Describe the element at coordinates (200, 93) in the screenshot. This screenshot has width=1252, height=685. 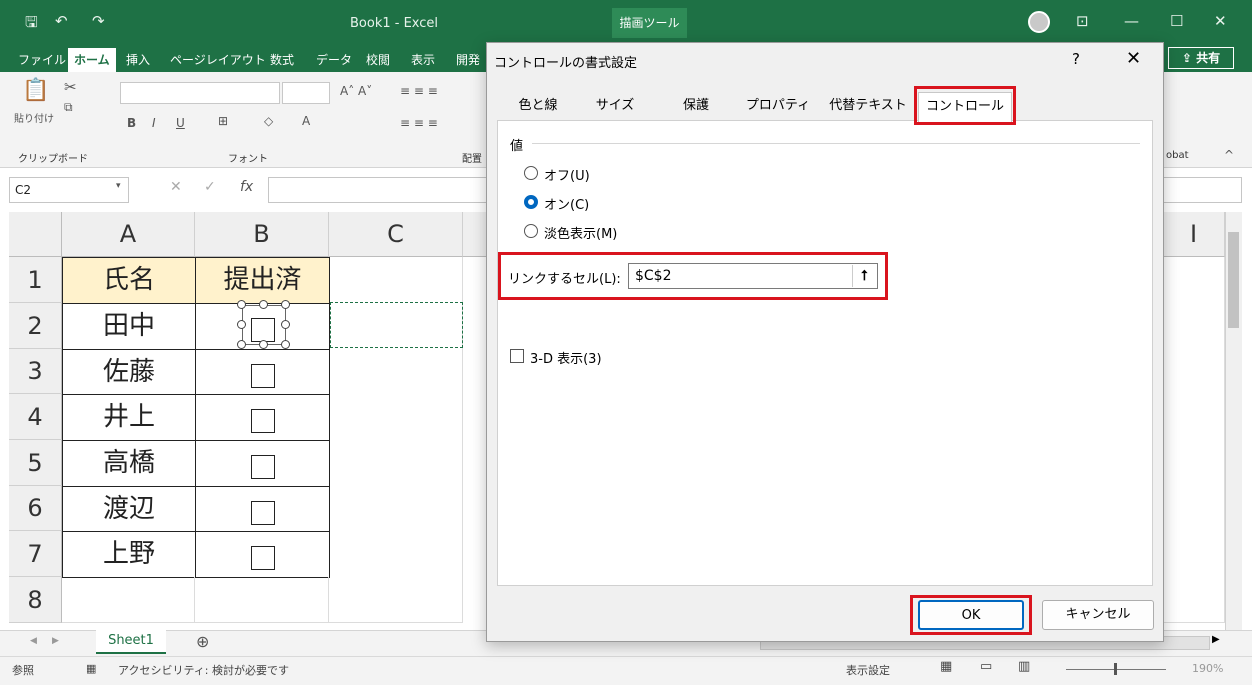
I see `font-name-box` at that location.